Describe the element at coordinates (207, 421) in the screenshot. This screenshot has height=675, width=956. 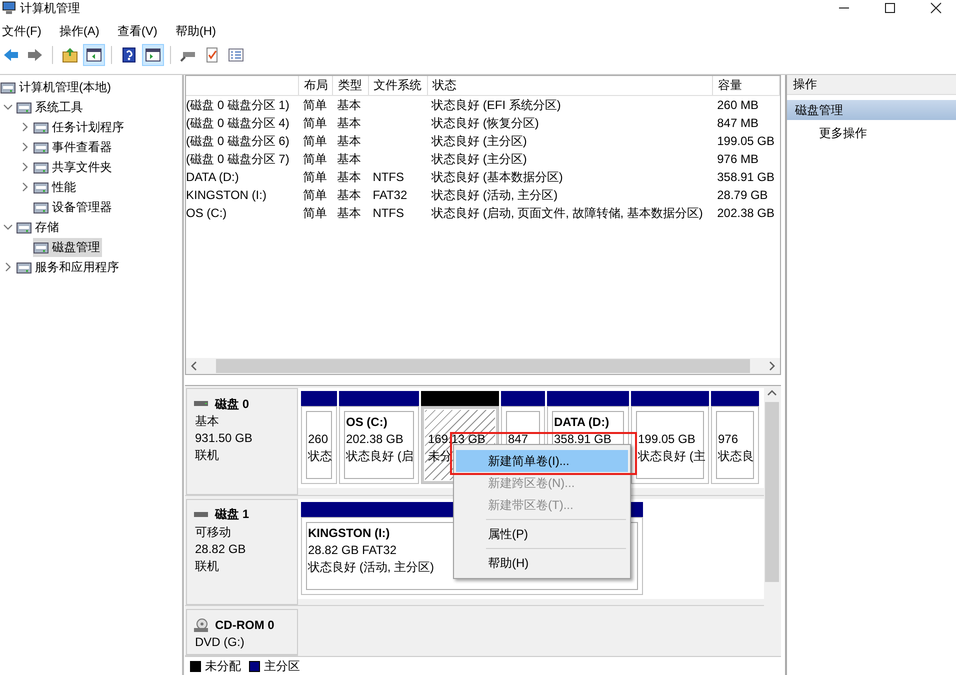
I see `disk-detail: 基本` at that location.